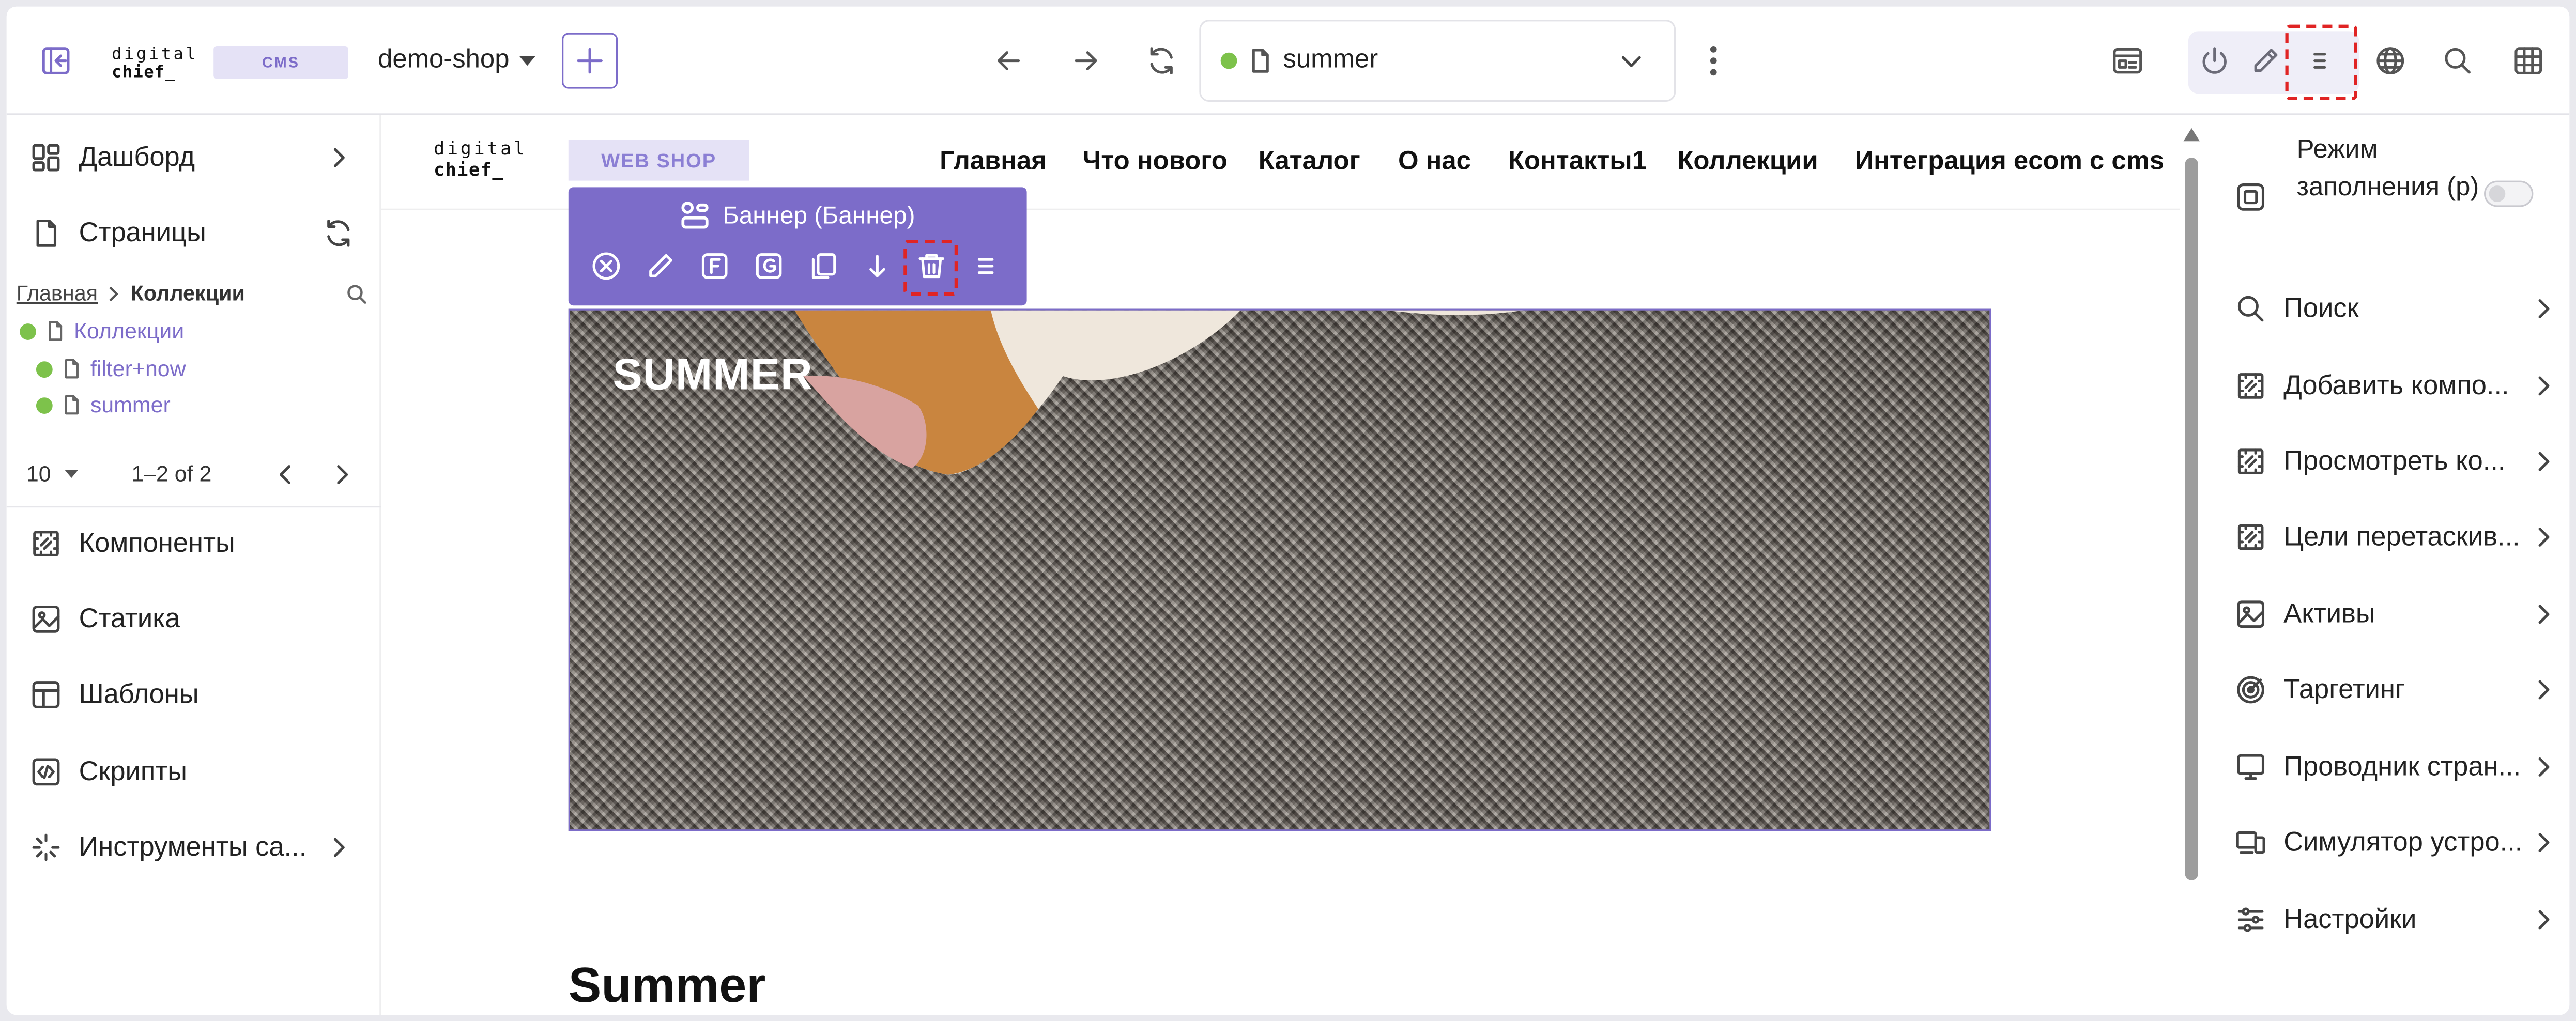  What do you see at coordinates (2390, 61) in the screenshot?
I see `globe-icon` at bounding box center [2390, 61].